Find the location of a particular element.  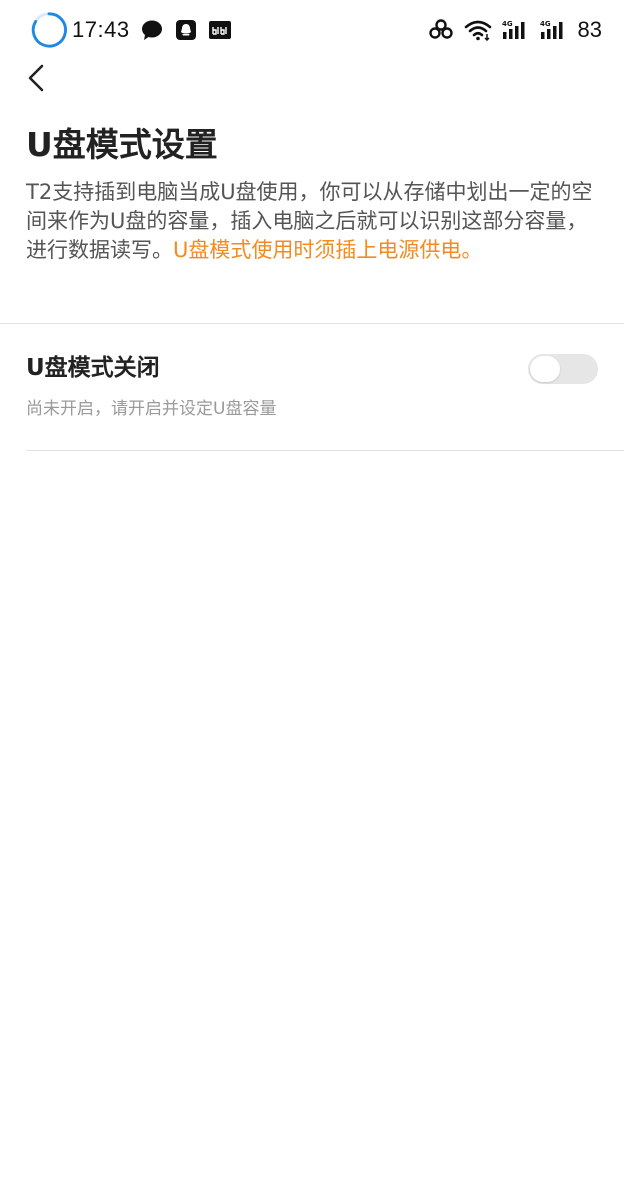

wifi-icon is located at coordinates (477, 30).